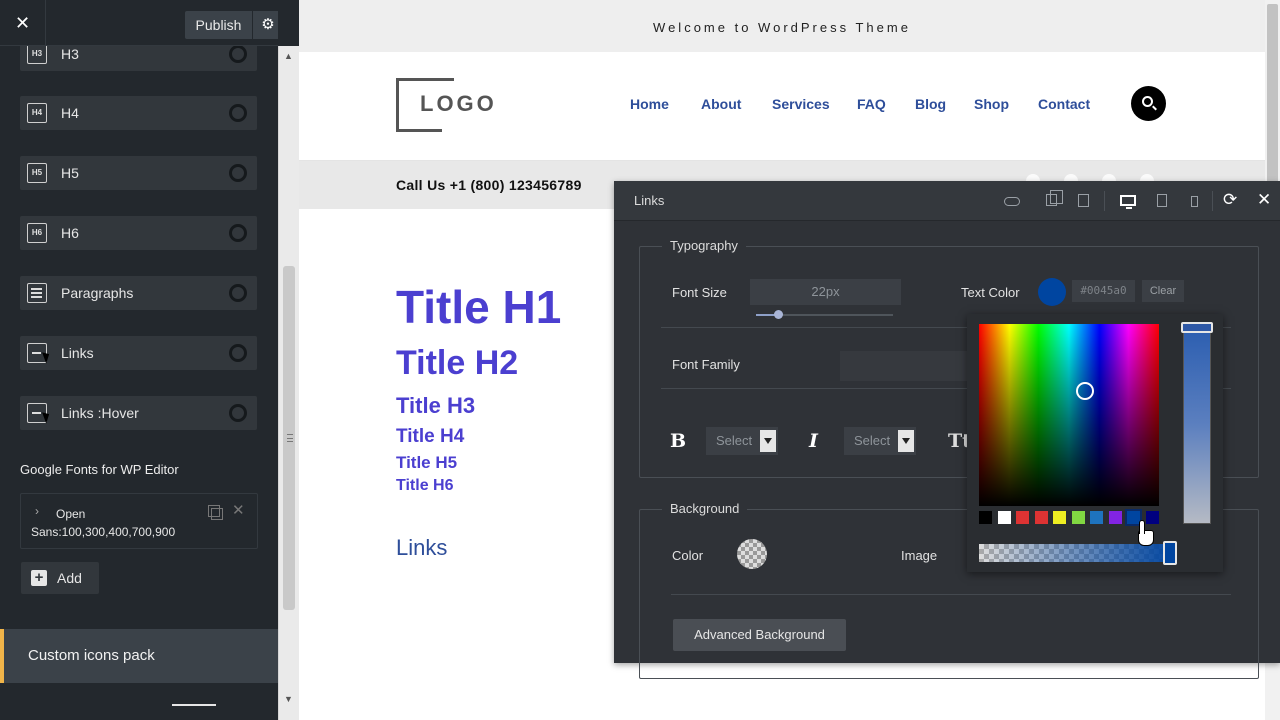 The image size is (1280, 720). Describe the element at coordinates (60, 578) in the screenshot. I see `add-button: + Add` at that location.